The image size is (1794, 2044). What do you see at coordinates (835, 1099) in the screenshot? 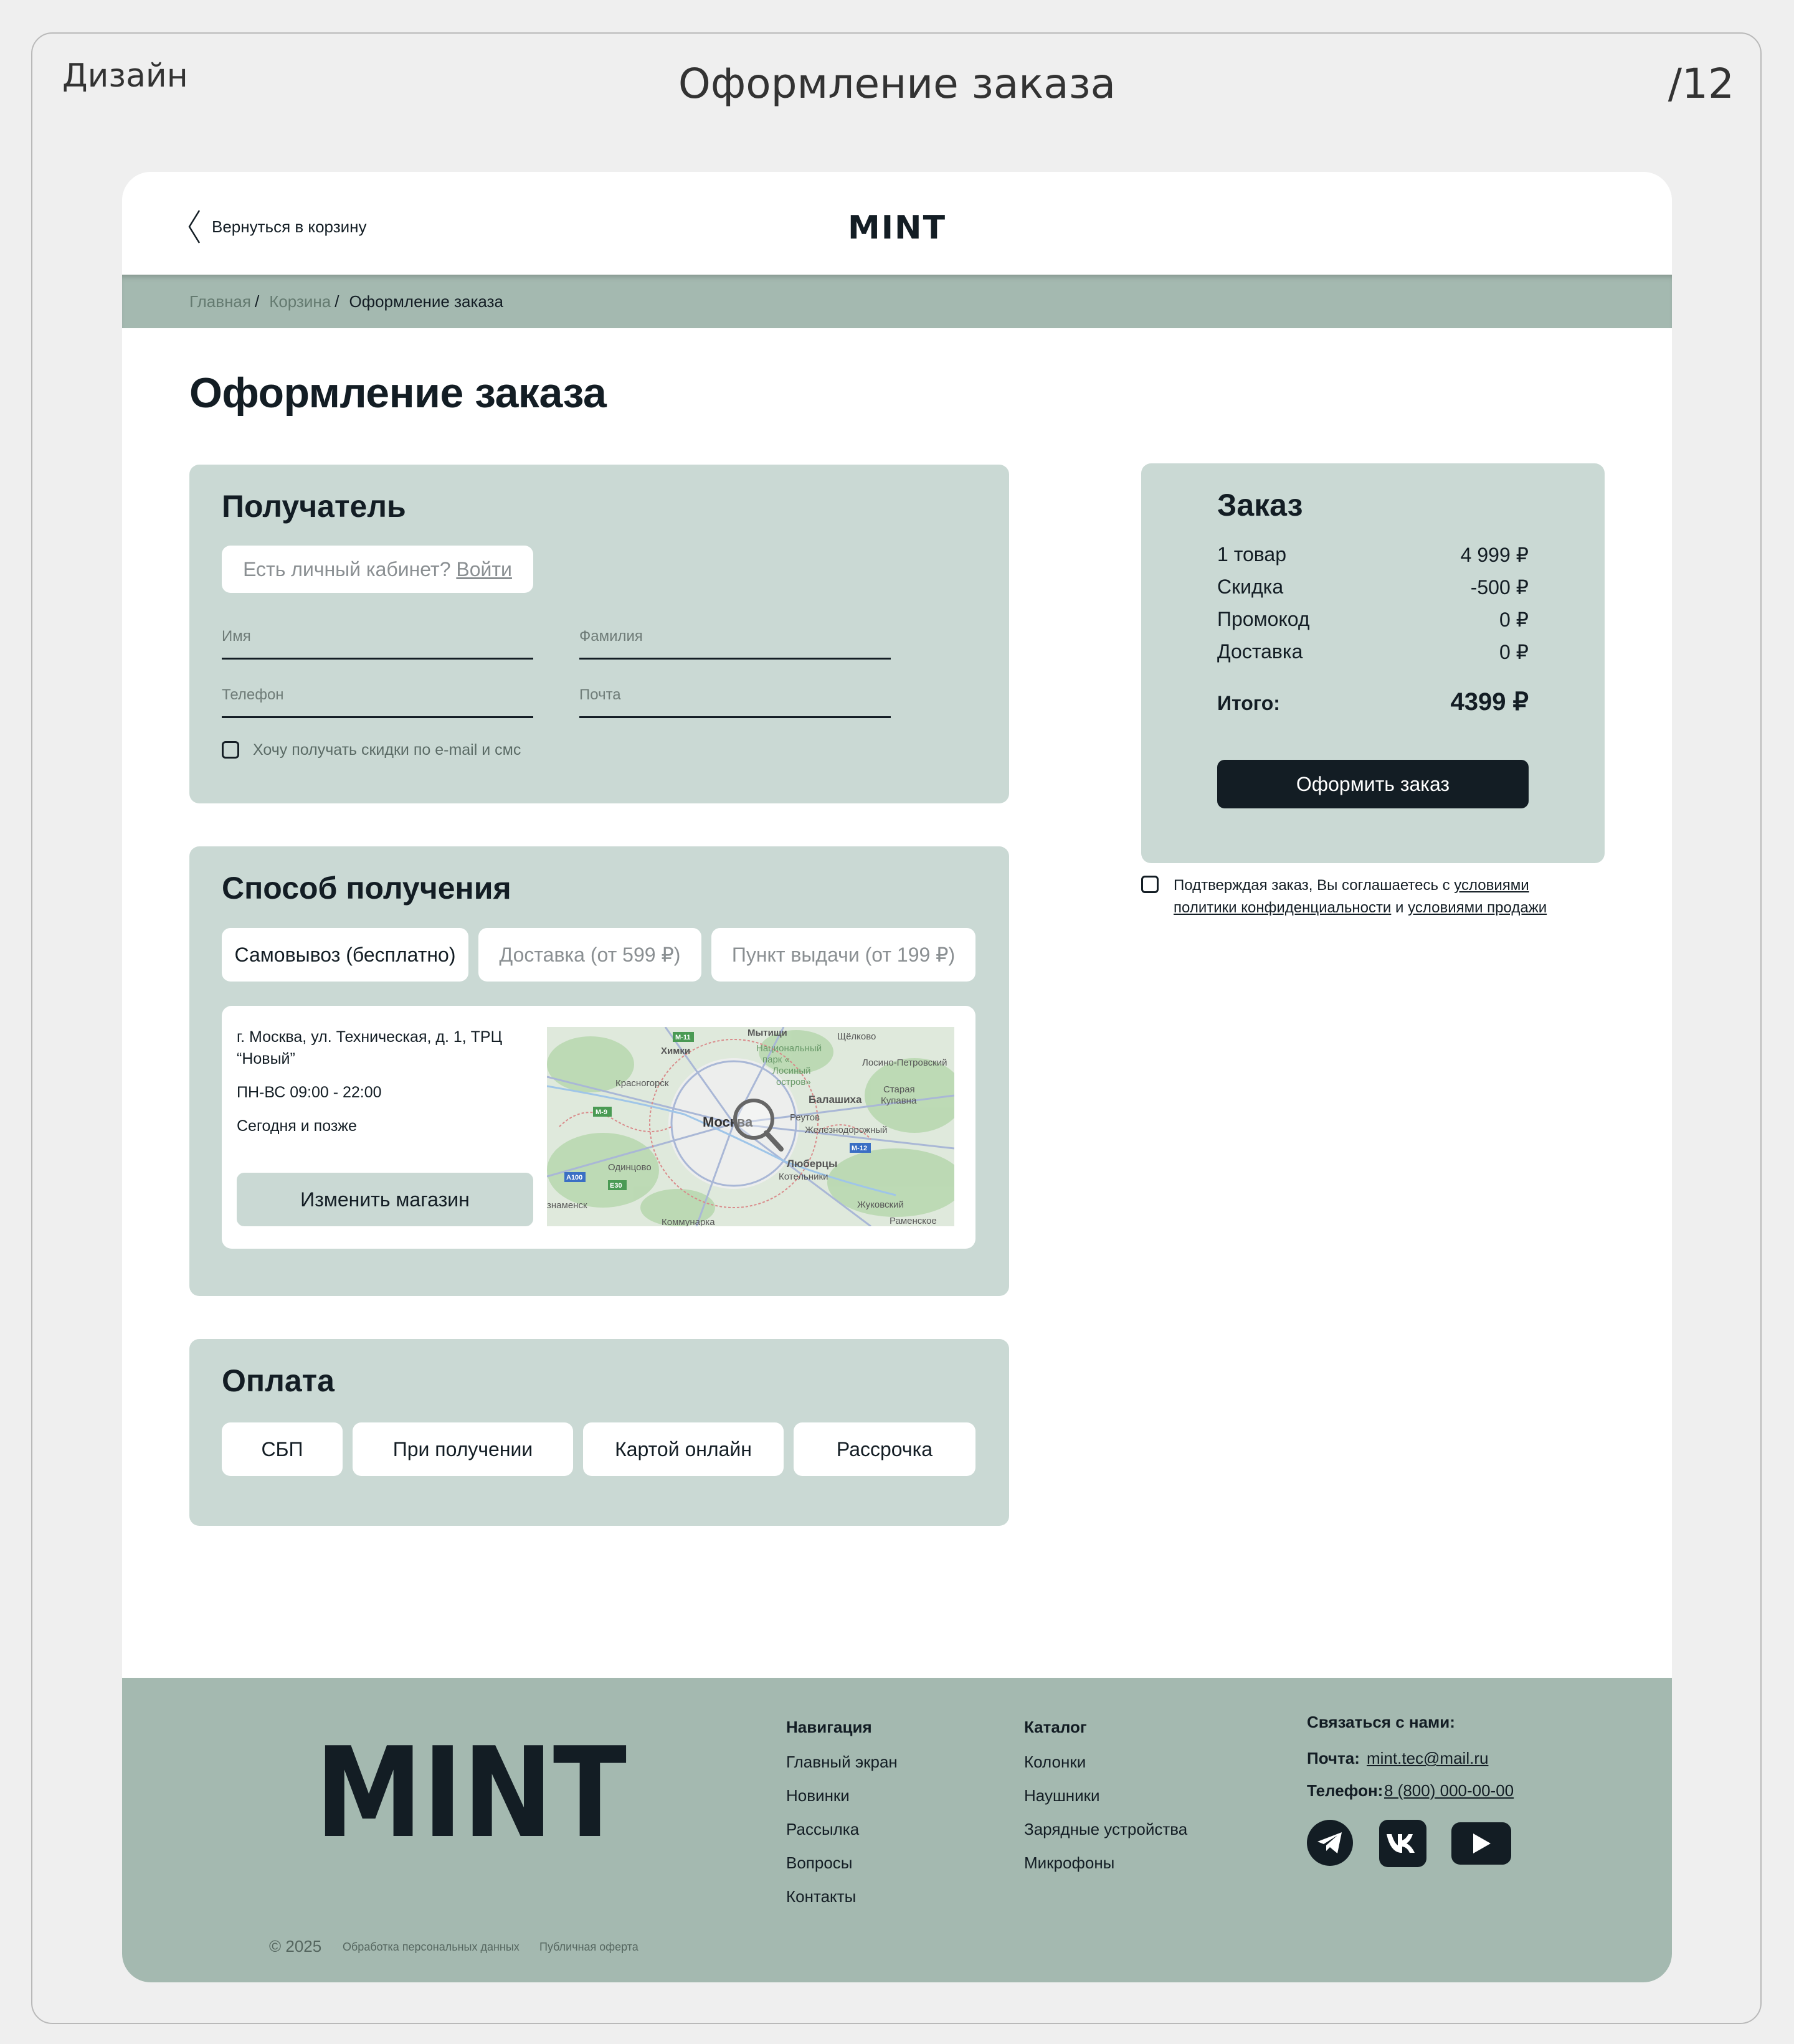
I see `map-label: Балашиха` at bounding box center [835, 1099].